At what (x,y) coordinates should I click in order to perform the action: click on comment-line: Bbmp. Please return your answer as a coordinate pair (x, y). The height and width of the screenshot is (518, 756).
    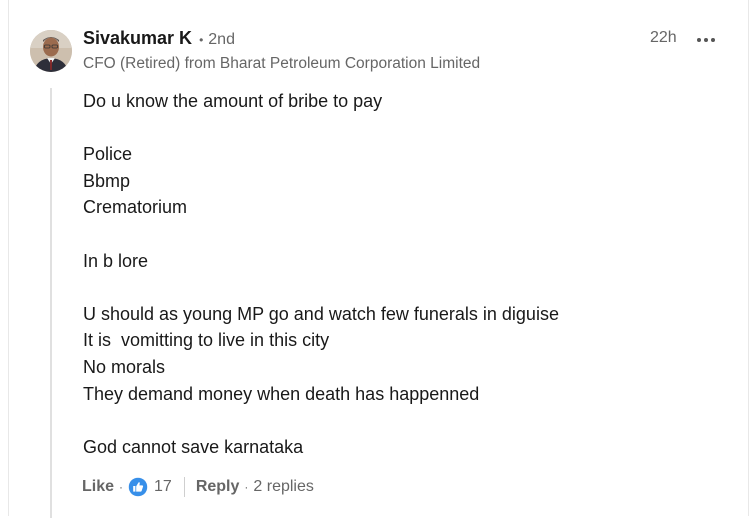
    Looking at the image, I should click on (107, 180).